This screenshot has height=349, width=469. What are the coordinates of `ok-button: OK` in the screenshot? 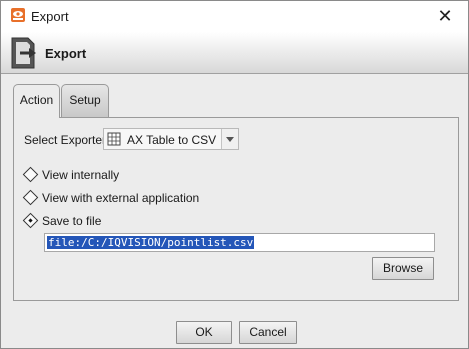 It's located at (204, 332).